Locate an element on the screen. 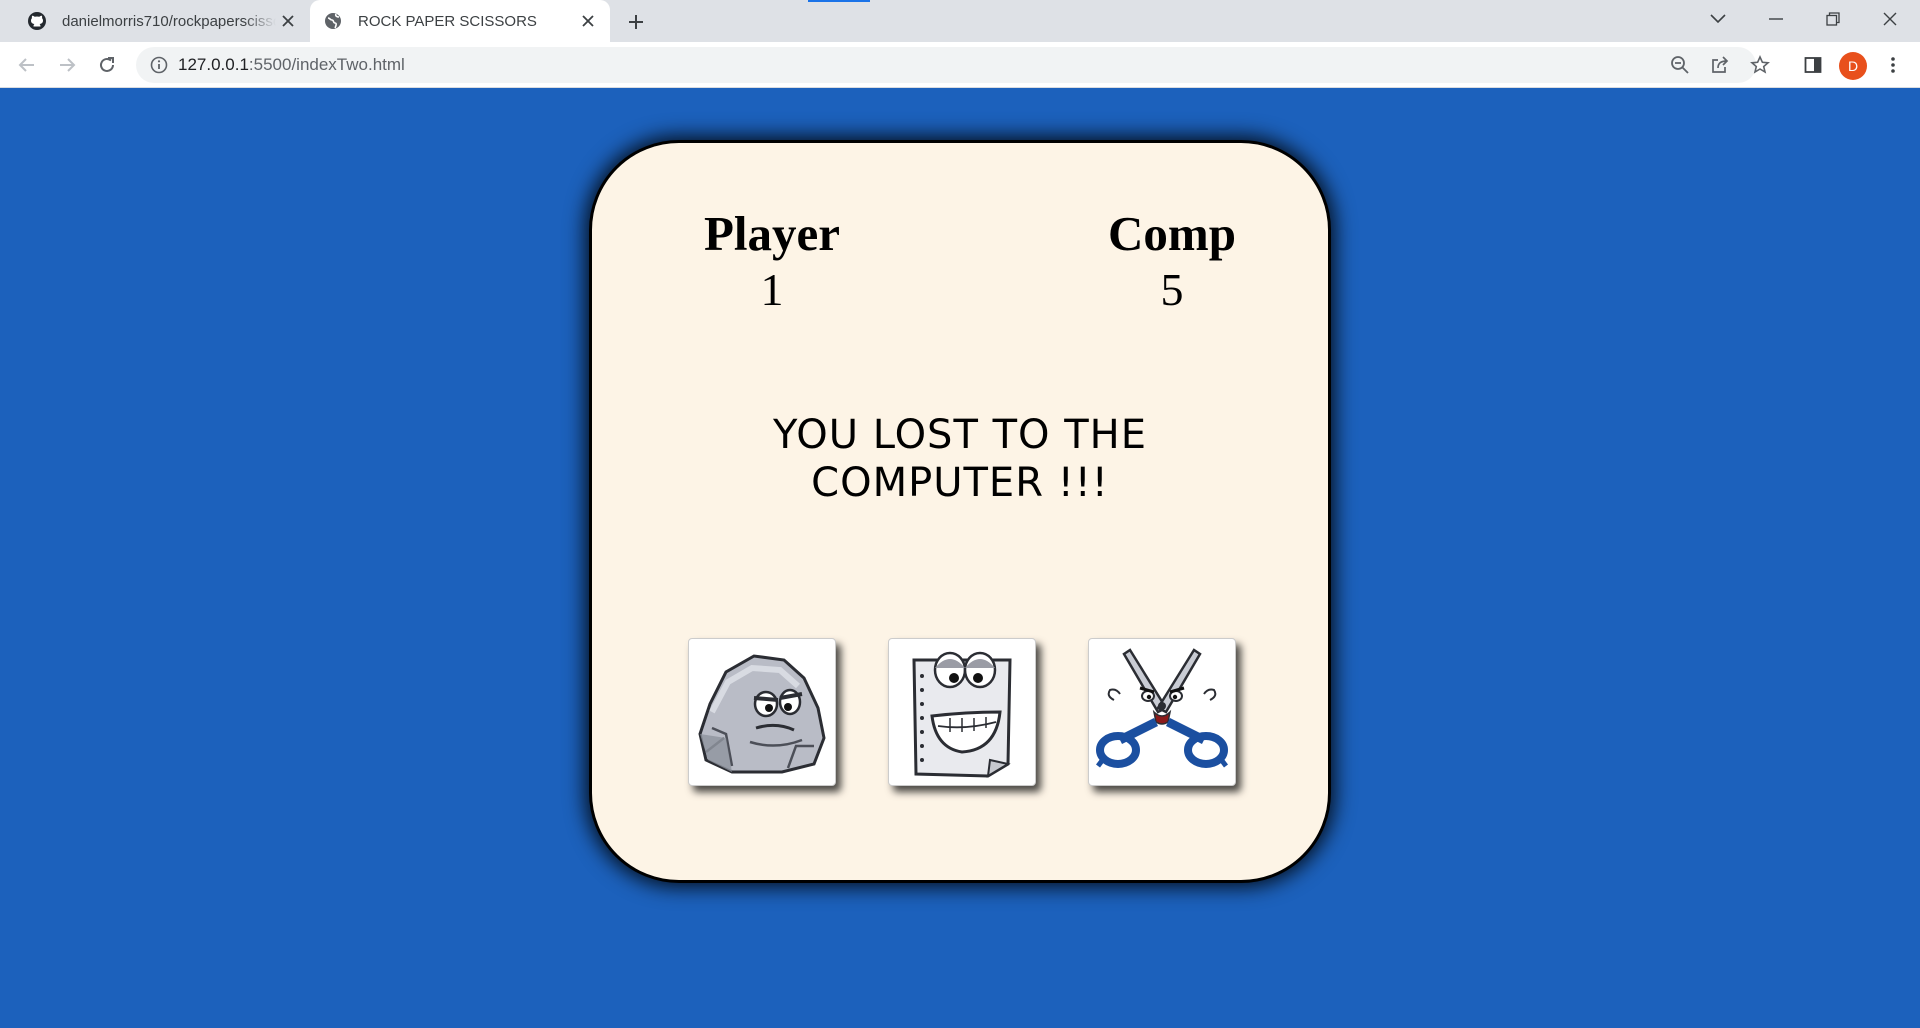  reload-icon is located at coordinates (107, 64).